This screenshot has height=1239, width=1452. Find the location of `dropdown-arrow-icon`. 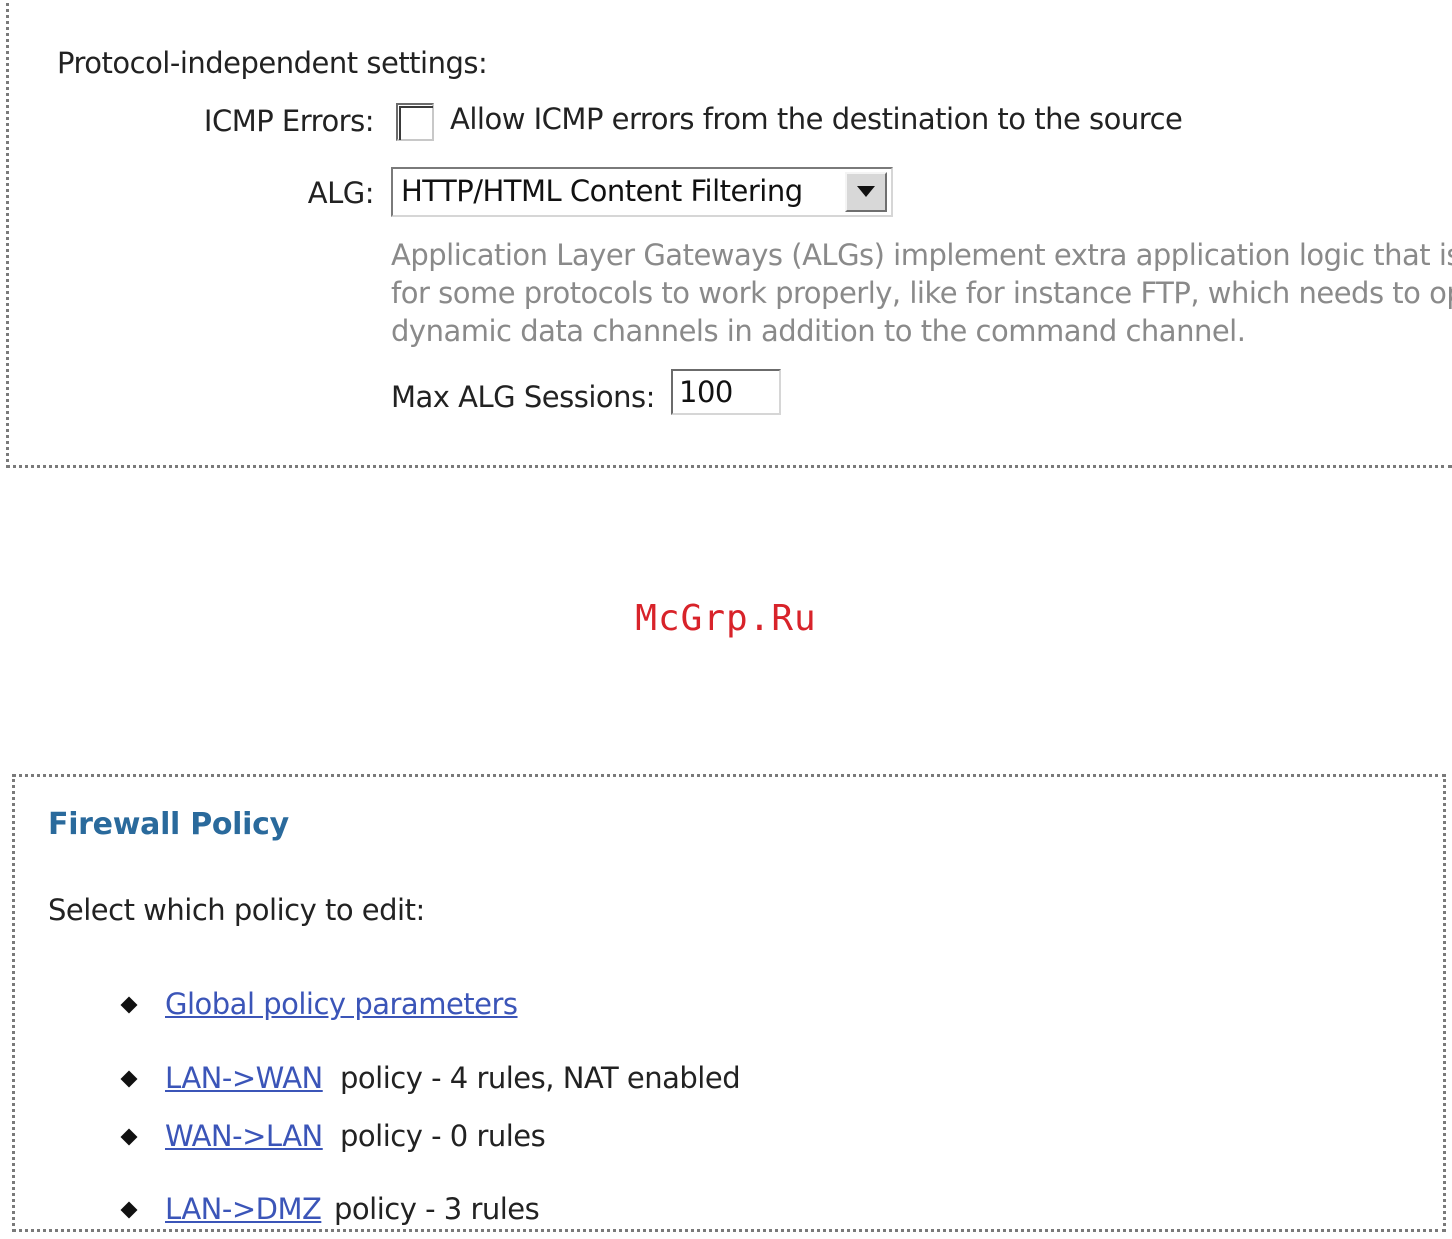

dropdown-arrow-icon is located at coordinates (866, 192).